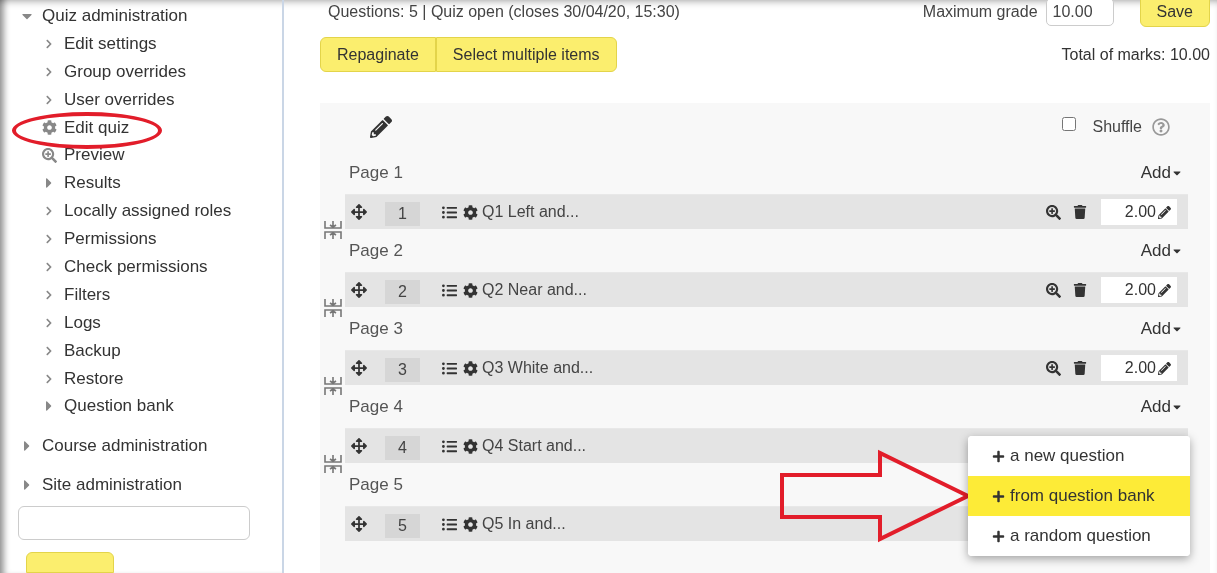 This screenshot has width=1217, height=573. What do you see at coordinates (94, 155) in the screenshot?
I see `sidebar-item: Preview` at bounding box center [94, 155].